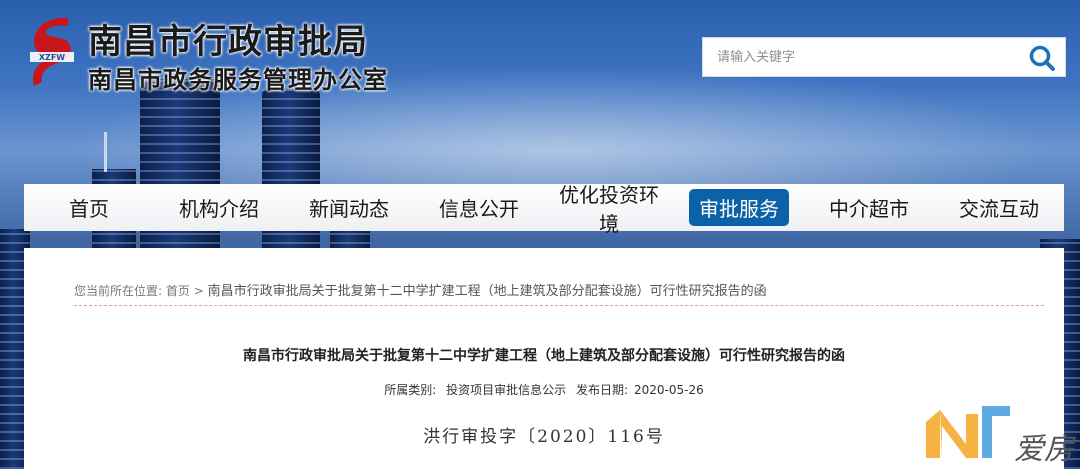  I want to click on search-input, so click(858, 57).